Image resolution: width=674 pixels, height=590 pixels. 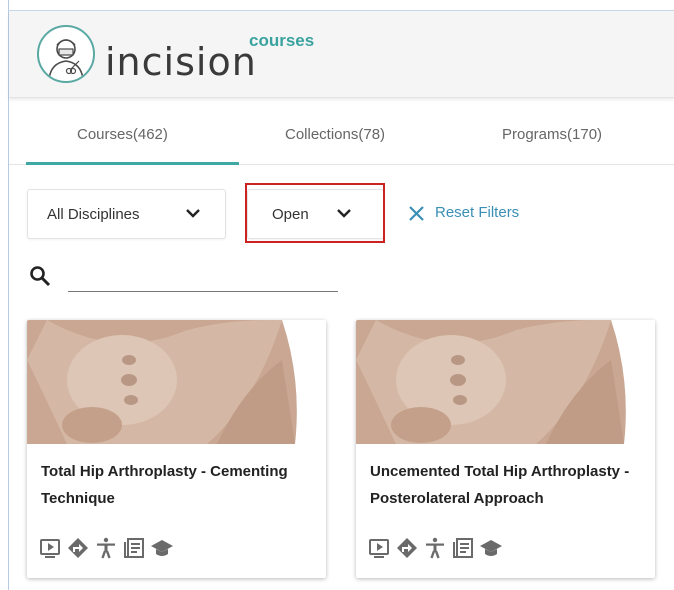 I want to click on tab-courses: Courses(462), so click(x=122, y=134).